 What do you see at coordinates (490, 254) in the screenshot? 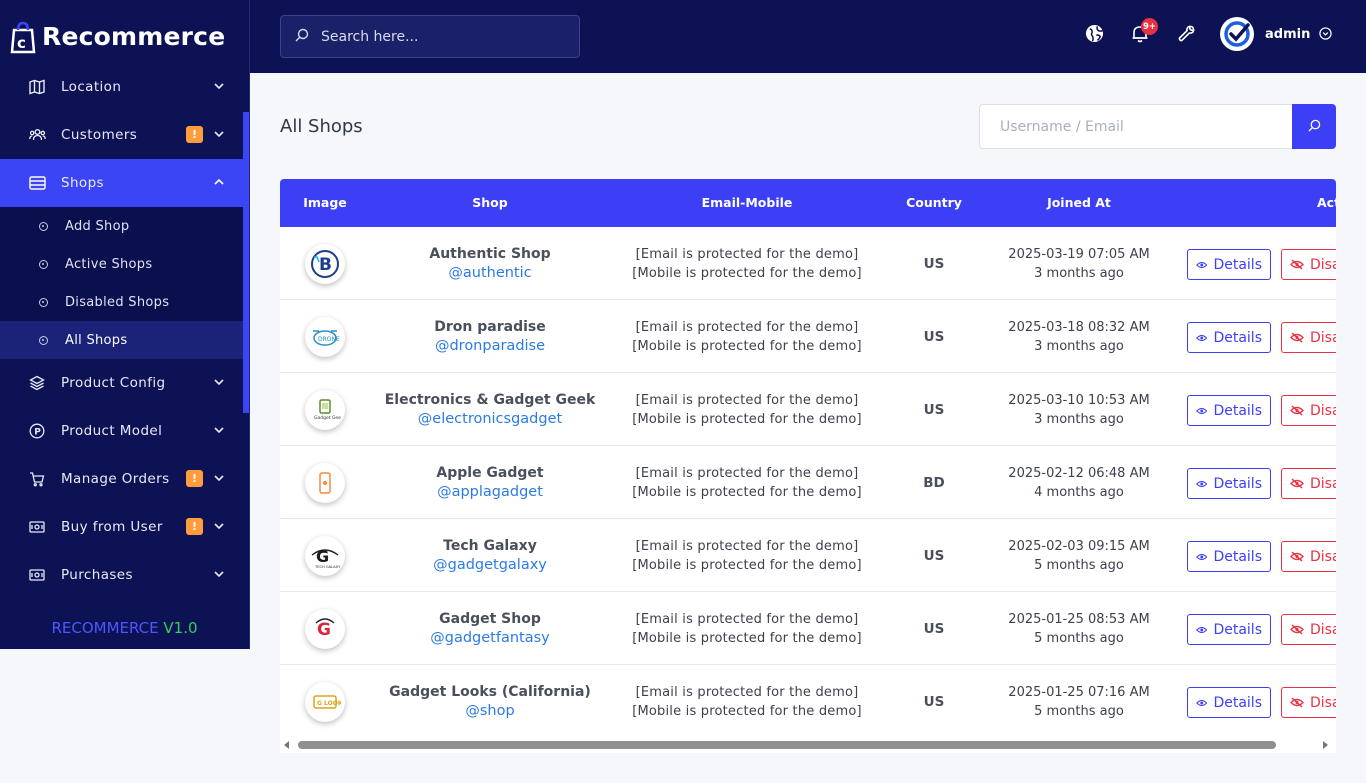
I see `shop-name: Authentic Shop` at bounding box center [490, 254].